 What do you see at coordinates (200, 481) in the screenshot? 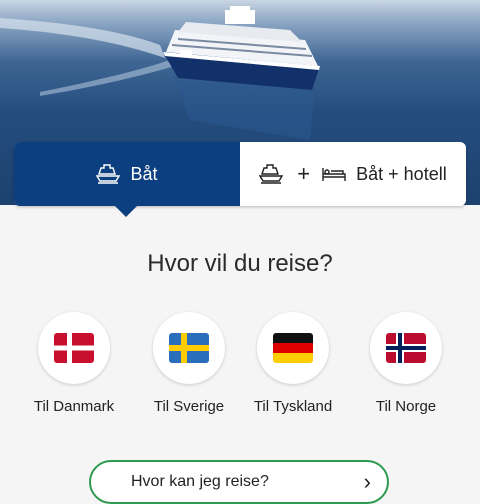
I see `where-can-i-travel-label: Hvor kan jeg reise?` at bounding box center [200, 481].